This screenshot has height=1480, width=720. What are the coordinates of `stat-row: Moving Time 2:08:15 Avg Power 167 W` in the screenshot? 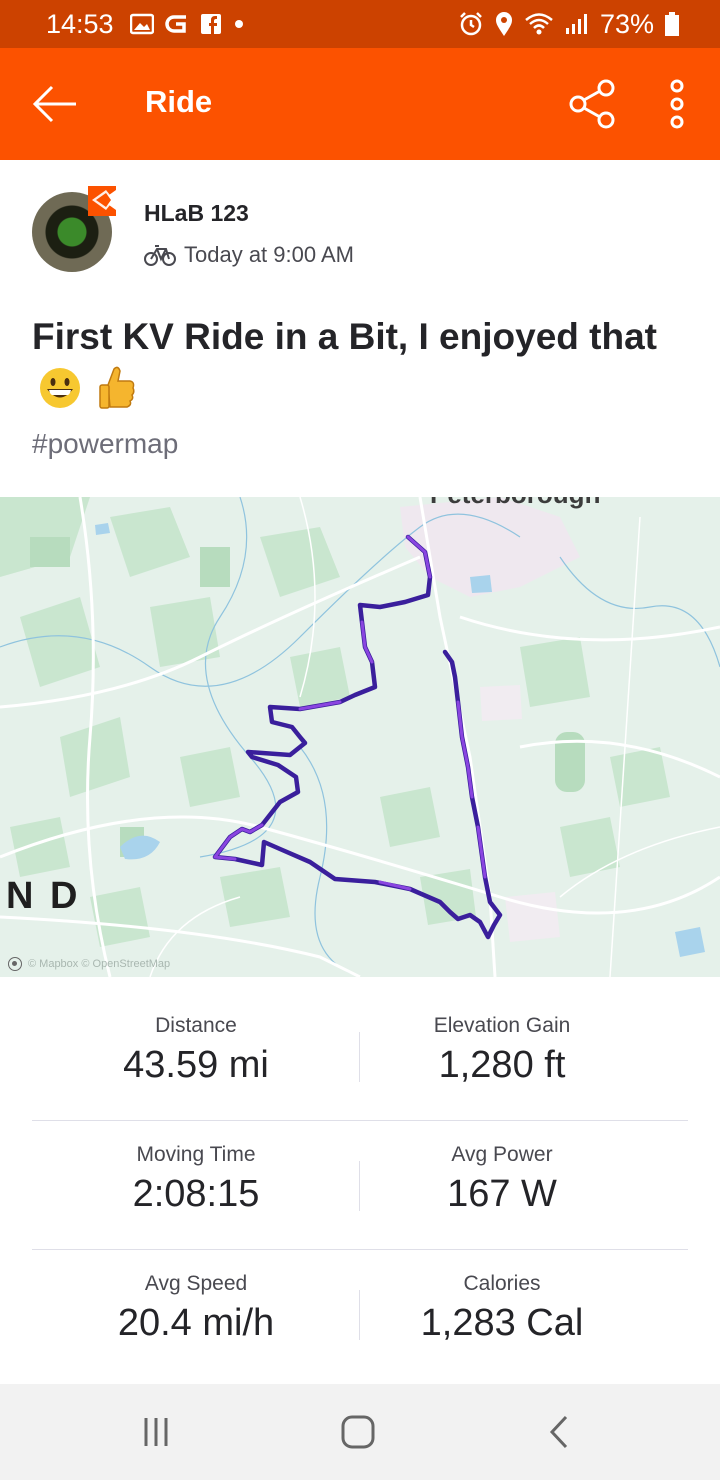 It's located at (360, 1185).